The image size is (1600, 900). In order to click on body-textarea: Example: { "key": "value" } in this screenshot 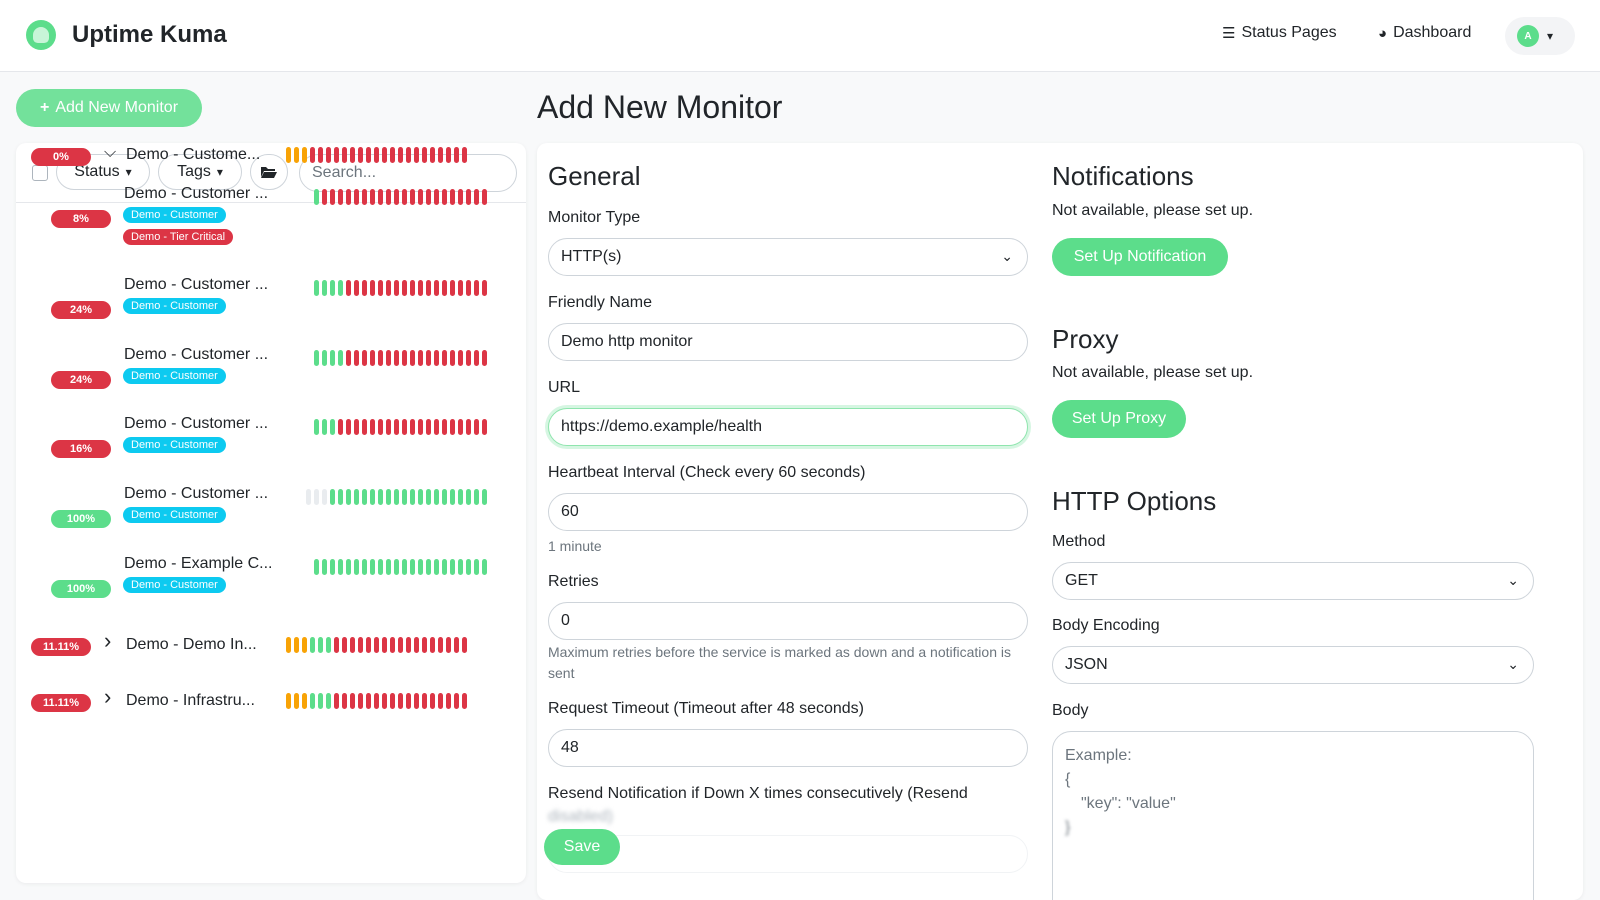, I will do `click(1293, 815)`.